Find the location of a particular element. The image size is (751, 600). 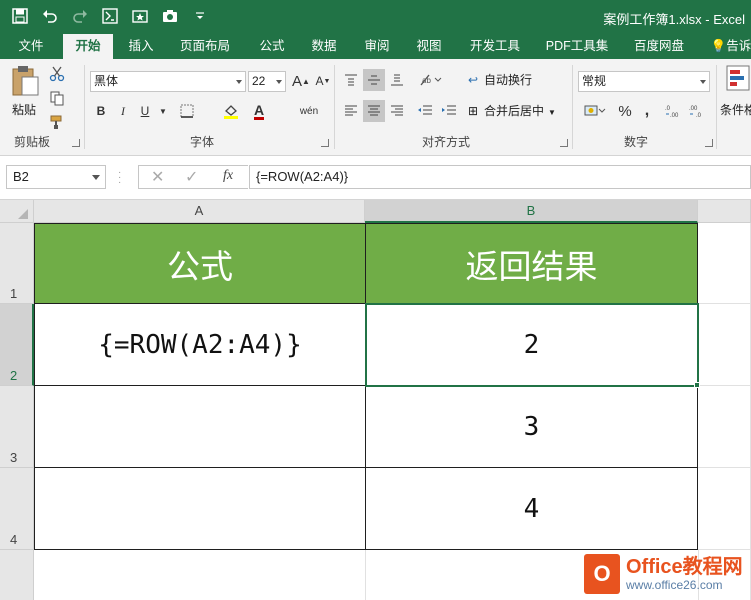

font-size-select: 22 is located at coordinates (267, 81).